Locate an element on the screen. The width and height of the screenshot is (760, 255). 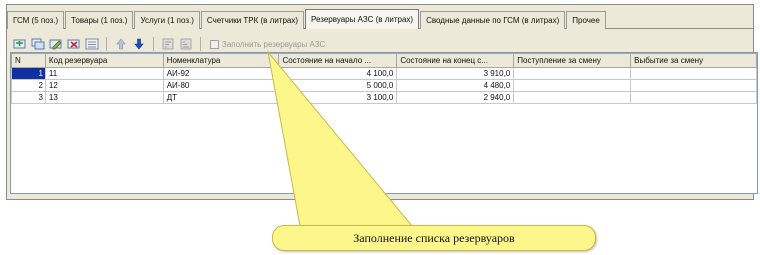
callout-text: Заполнение списка резервуаров is located at coordinates (434, 238).